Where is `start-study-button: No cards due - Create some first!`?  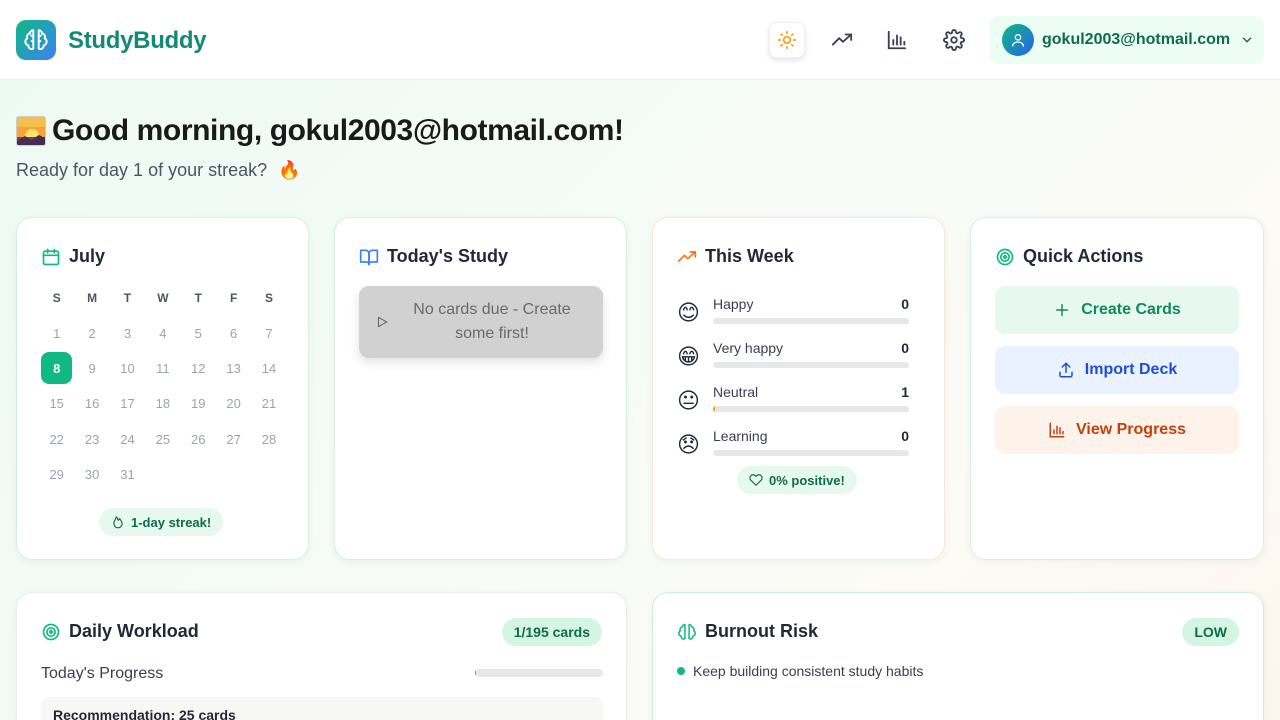 start-study-button: No cards due - Create some first! is located at coordinates (481, 322).